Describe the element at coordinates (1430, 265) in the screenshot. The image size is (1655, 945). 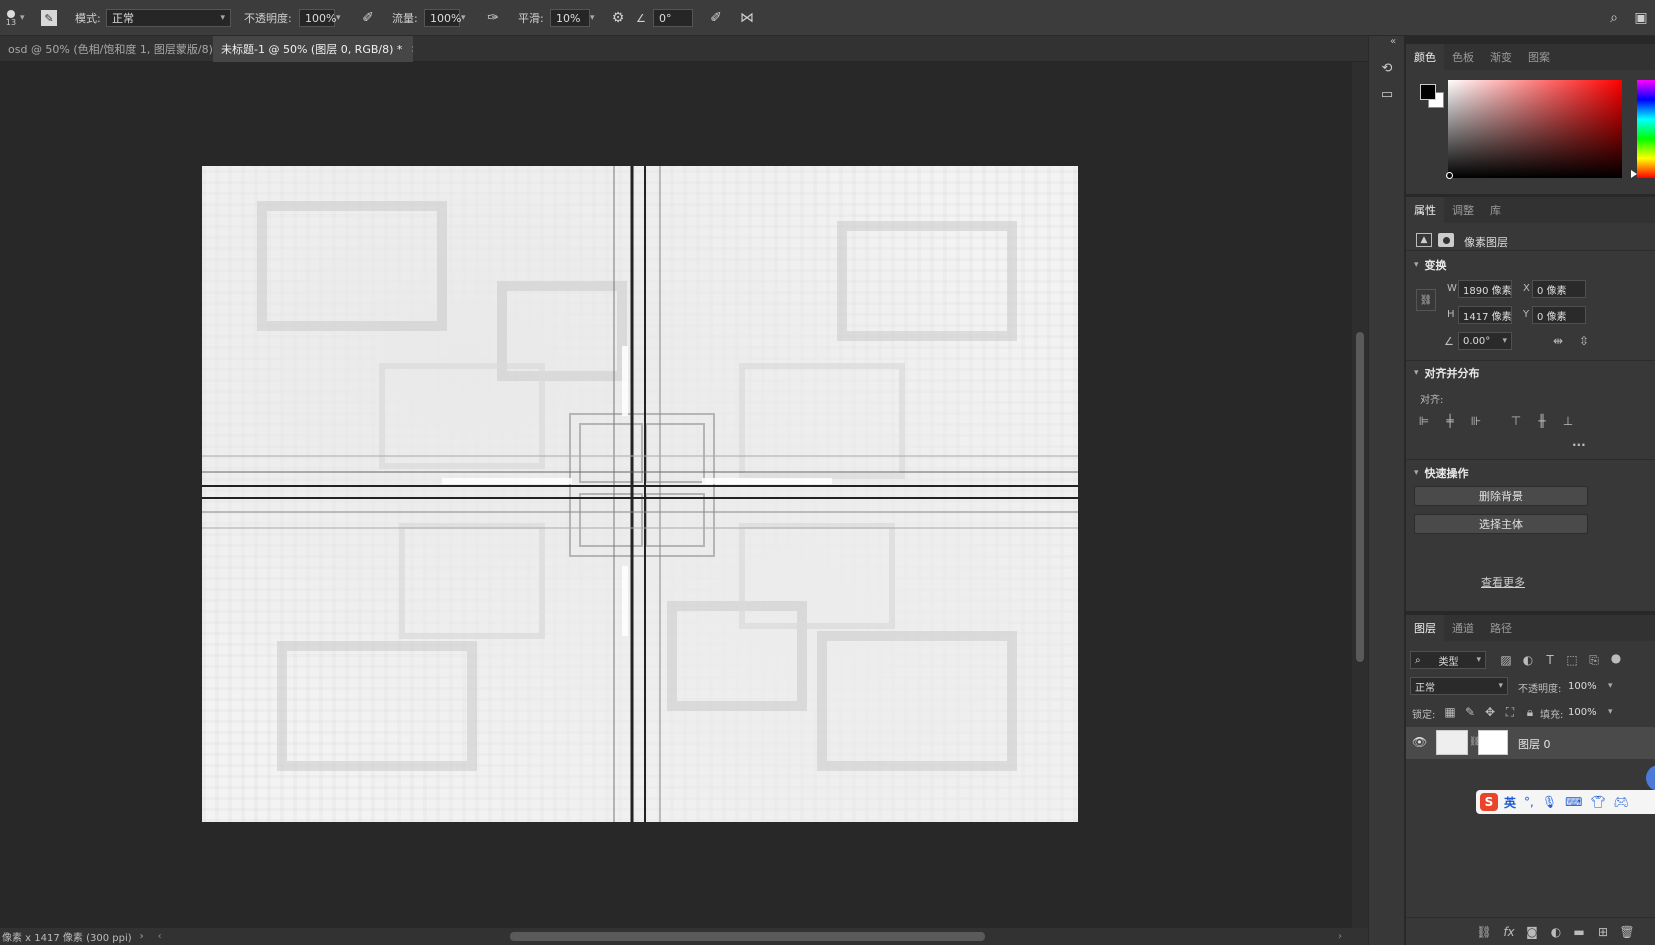
I see `transform-section-header: ▾ 变换` at that location.